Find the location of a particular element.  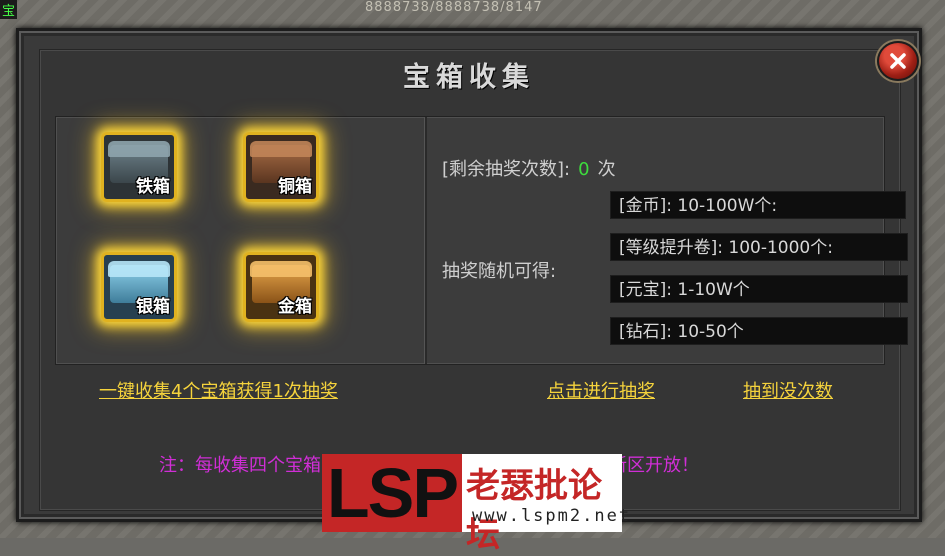

watermark-logo: LSP is located at coordinates (392, 493).